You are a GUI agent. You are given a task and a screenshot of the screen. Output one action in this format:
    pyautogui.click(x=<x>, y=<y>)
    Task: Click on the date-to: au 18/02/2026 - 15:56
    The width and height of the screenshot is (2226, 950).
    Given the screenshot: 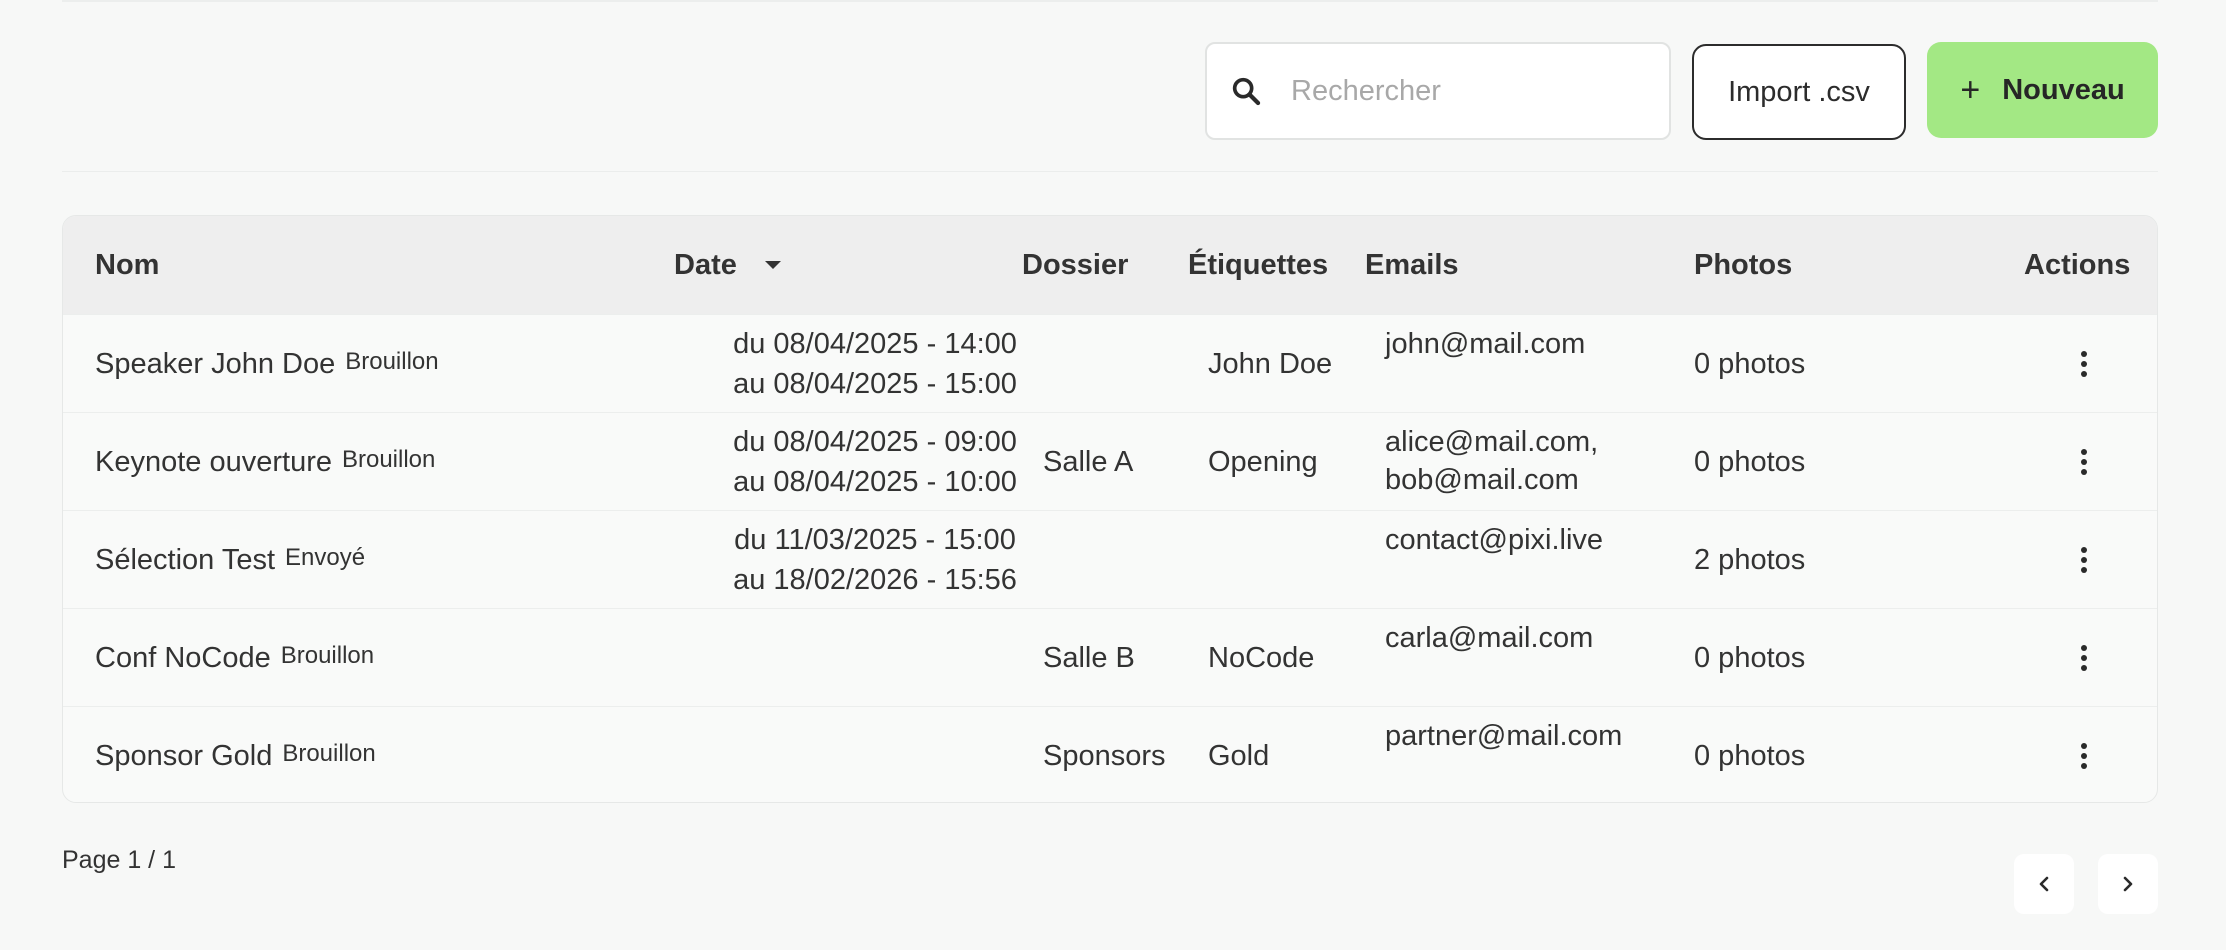 What is the action you would take?
    pyautogui.click(x=875, y=580)
    